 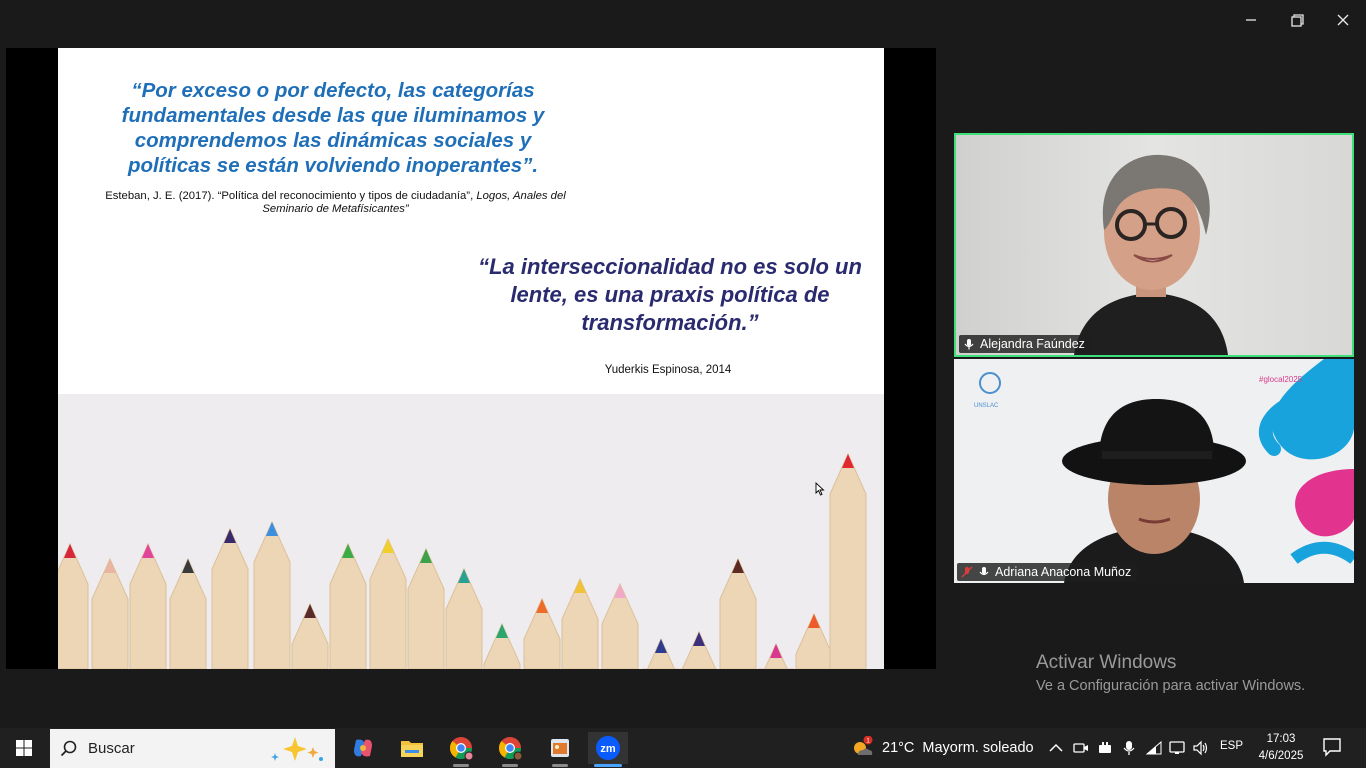 I want to click on file-explorer-app, so click(x=412, y=748).